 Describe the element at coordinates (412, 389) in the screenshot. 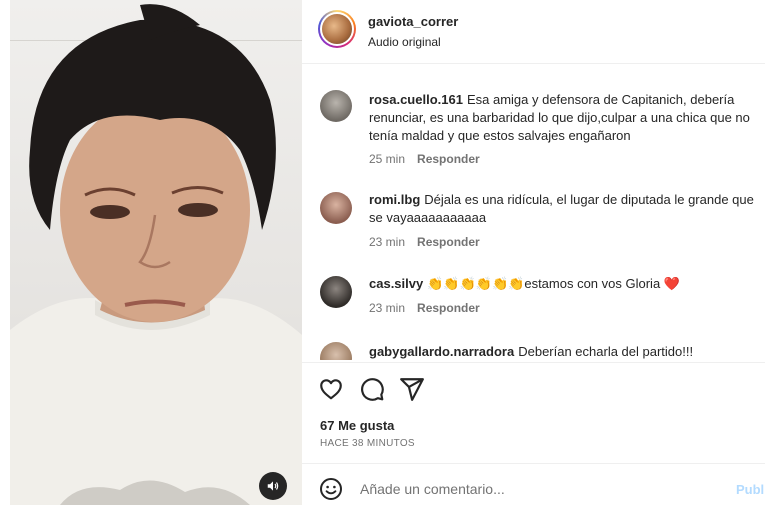

I see `share-icon` at that location.